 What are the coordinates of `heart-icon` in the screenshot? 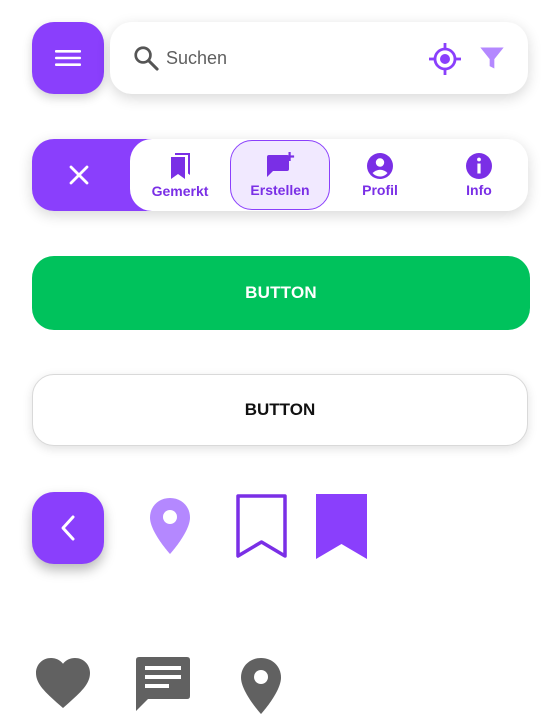 It's located at (63, 683).